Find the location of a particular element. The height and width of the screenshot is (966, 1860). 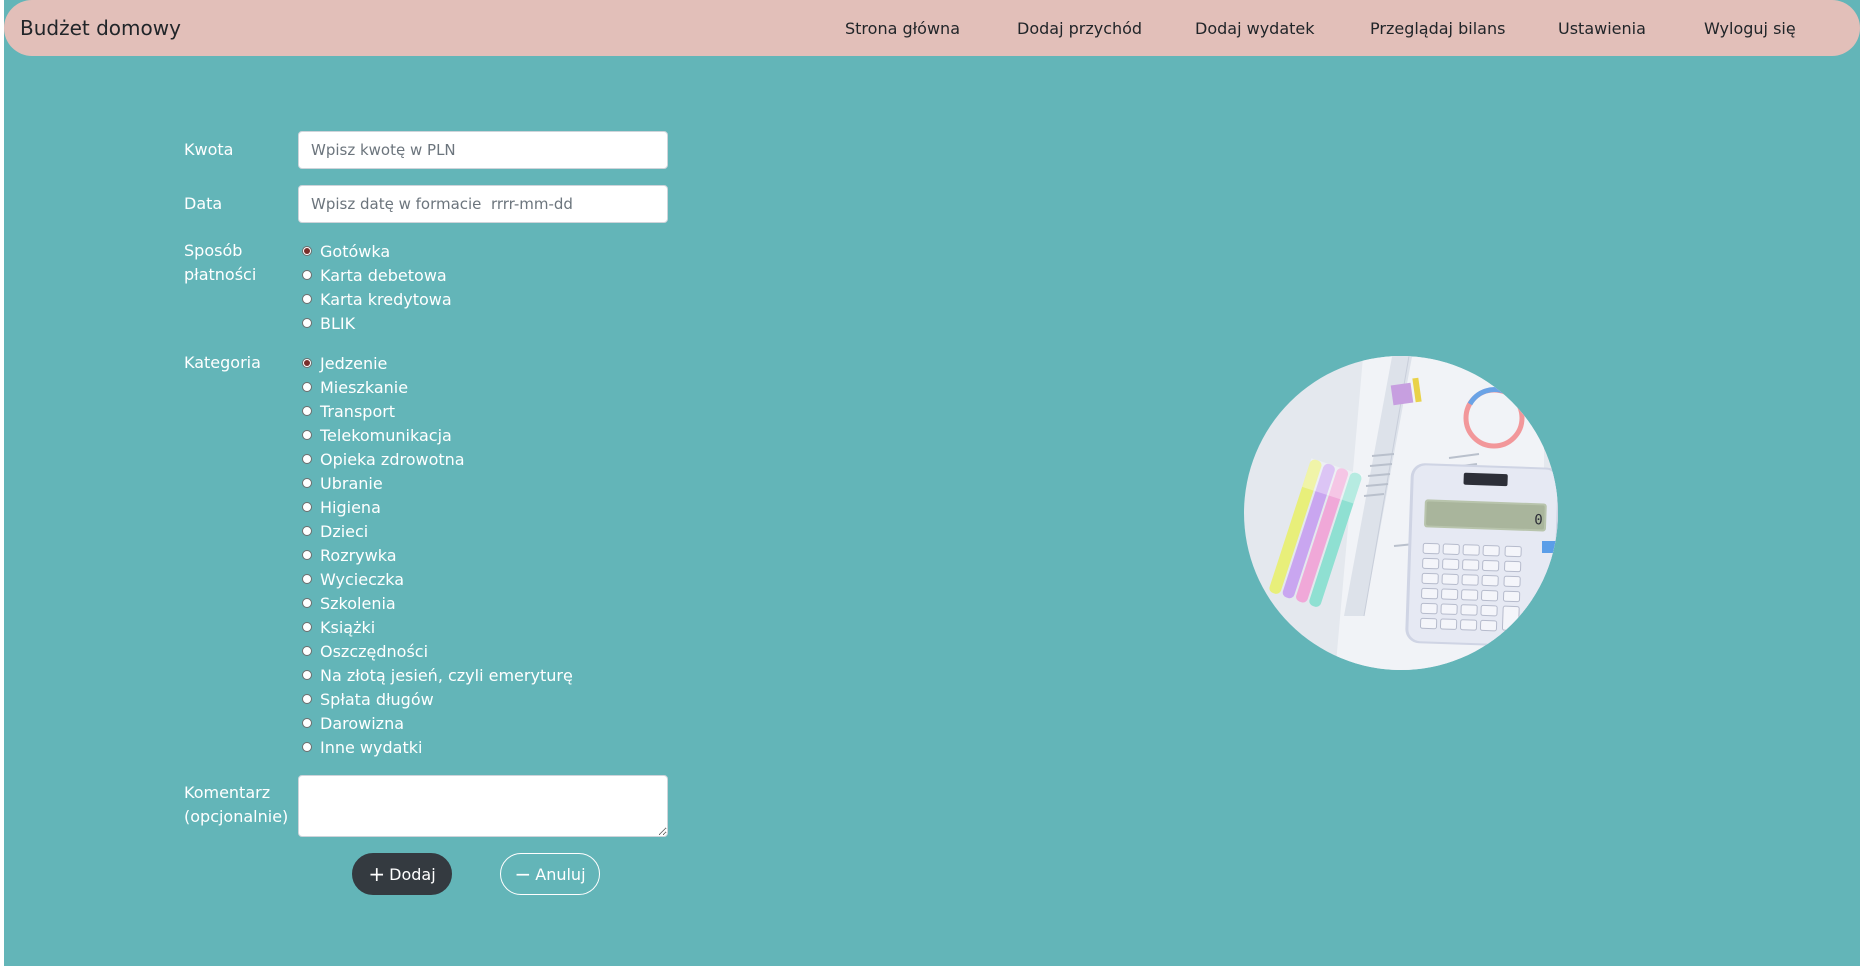

category-option-label: Dzieci is located at coordinates (344, 531).